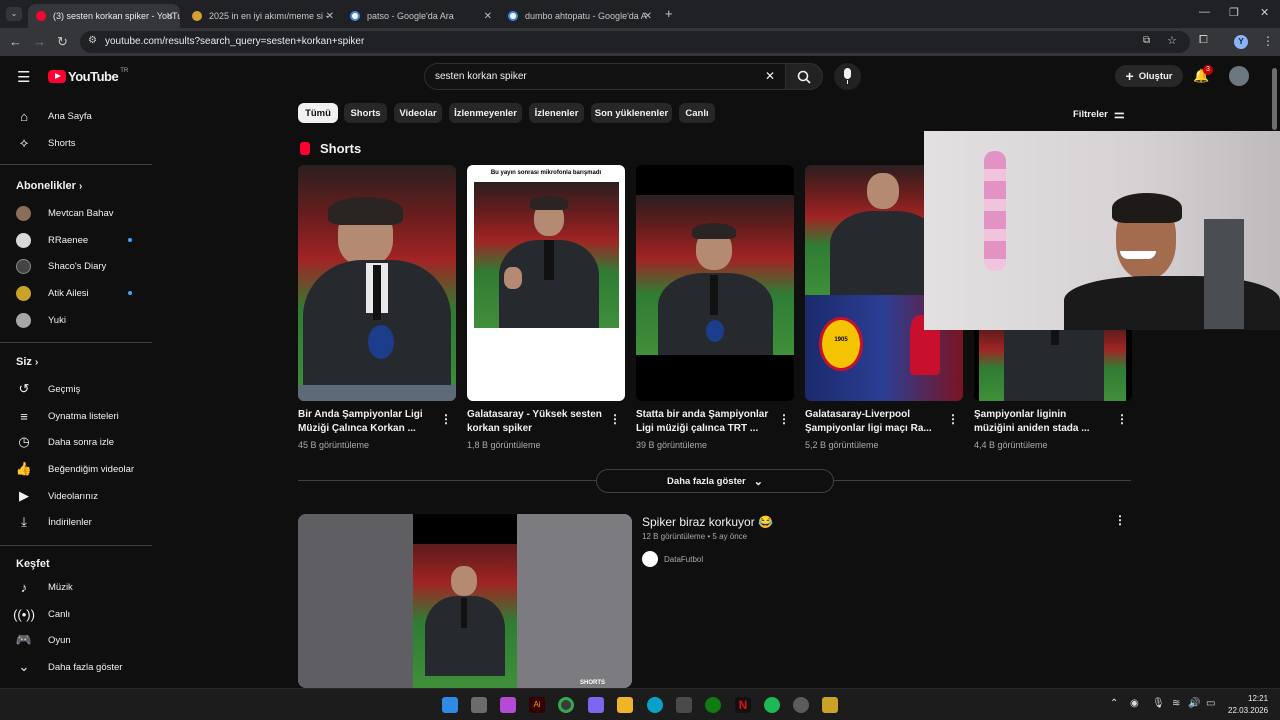 This screenshot has width=1280, height=720. I want to click on forward-icon: →, so click(39, 41).